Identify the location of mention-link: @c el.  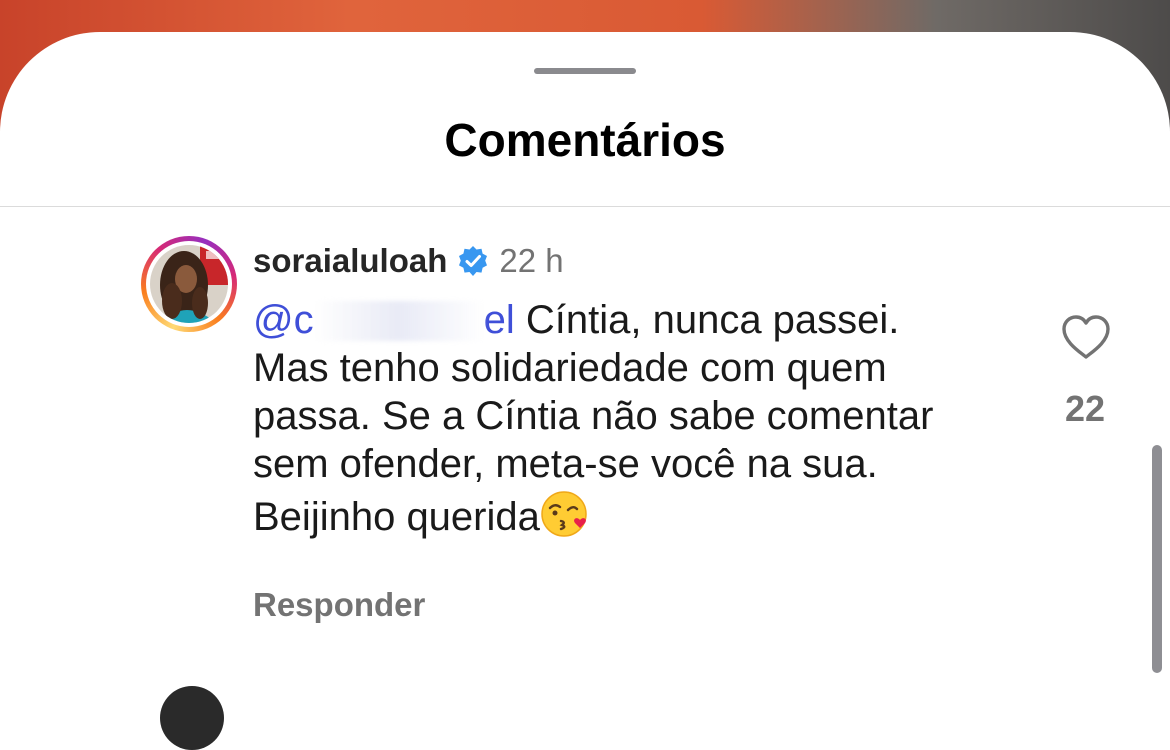
(384, 320).